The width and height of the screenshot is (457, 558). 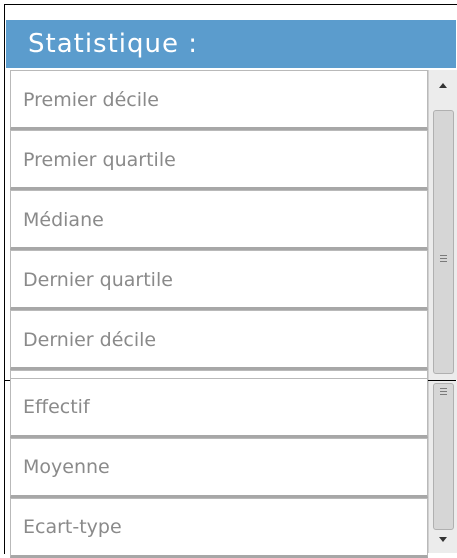 What do you see at coordinates (443, 242) in the screenshot?
I see `top-scroll-thumb` at bounding box center [443, 242].